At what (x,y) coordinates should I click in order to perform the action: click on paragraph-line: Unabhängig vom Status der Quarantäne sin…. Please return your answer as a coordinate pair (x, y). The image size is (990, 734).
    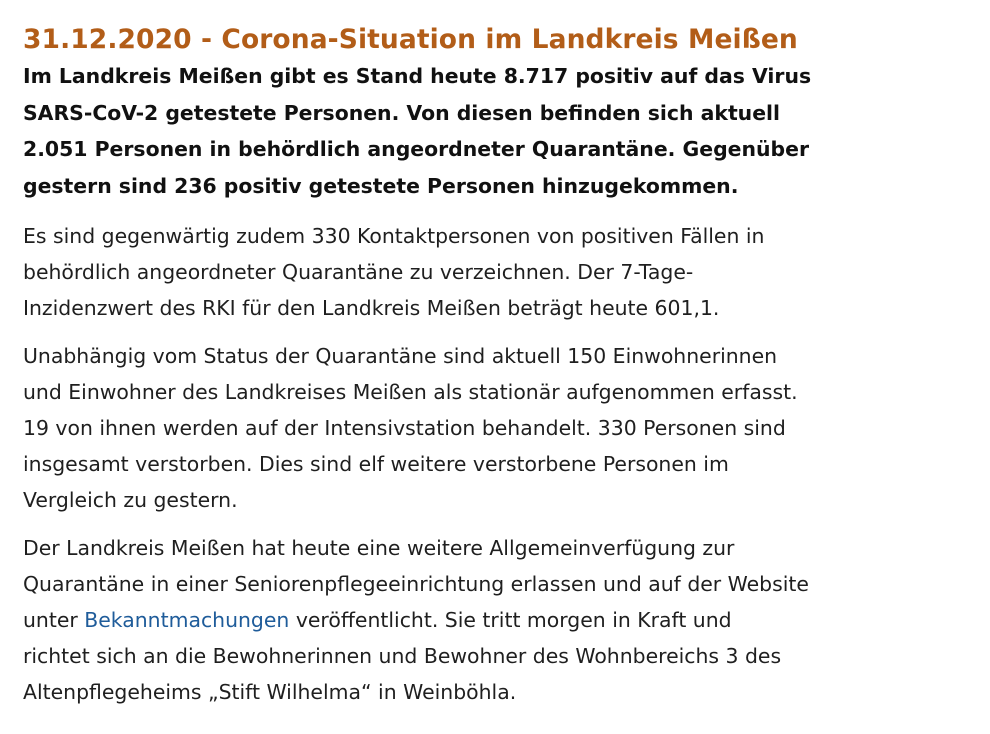
    Looking at the image, I should click on (400, 356).